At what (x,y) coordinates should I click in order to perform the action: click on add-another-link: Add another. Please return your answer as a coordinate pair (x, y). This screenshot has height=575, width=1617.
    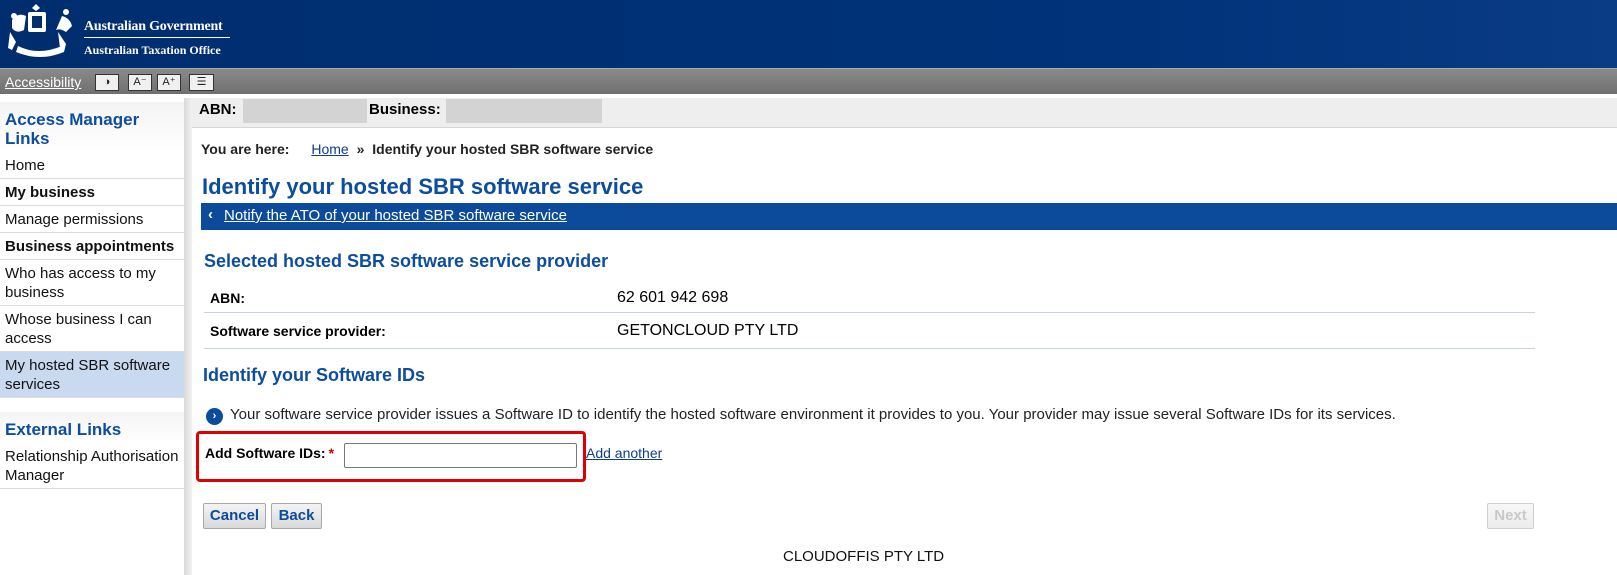
    Looking at the image, I should click on (624, 453).